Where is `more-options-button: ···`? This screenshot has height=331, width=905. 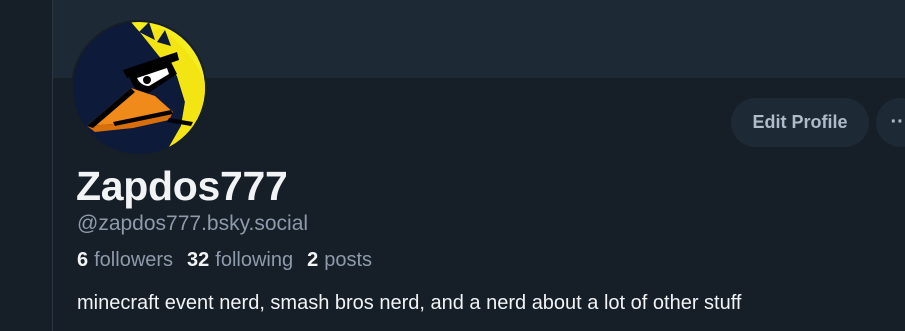
more-options-button: ··· is located at coordinates (890, 122).